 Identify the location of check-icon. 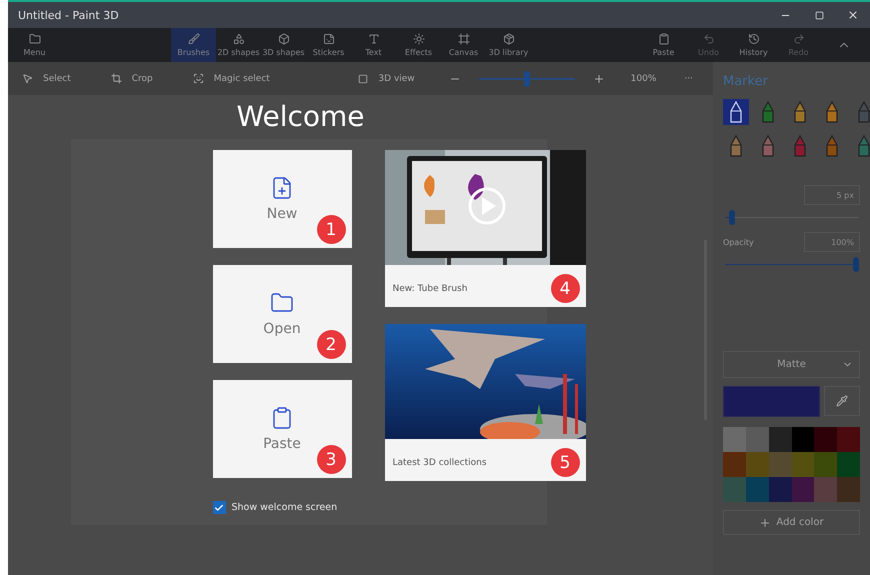
(219, 507).